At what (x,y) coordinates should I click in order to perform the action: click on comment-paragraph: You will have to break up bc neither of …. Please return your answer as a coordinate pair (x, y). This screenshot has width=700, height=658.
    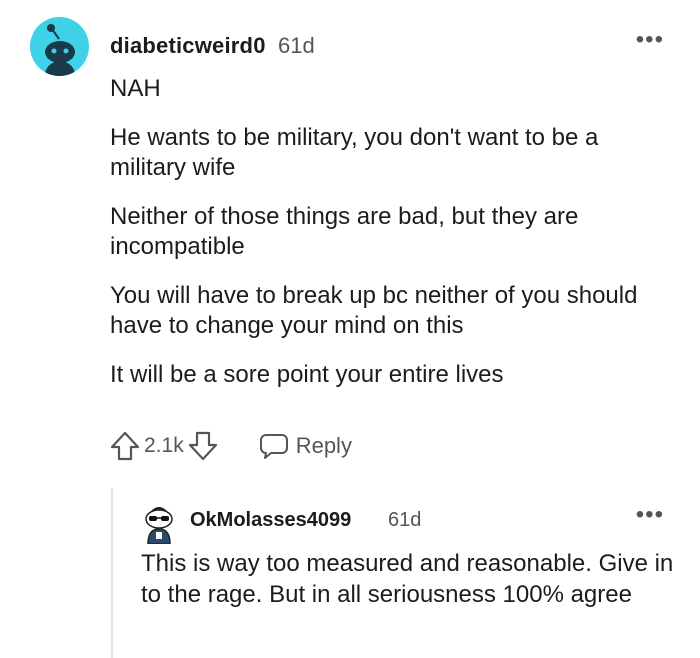
    Looking at the image, I should click on (374, 310).